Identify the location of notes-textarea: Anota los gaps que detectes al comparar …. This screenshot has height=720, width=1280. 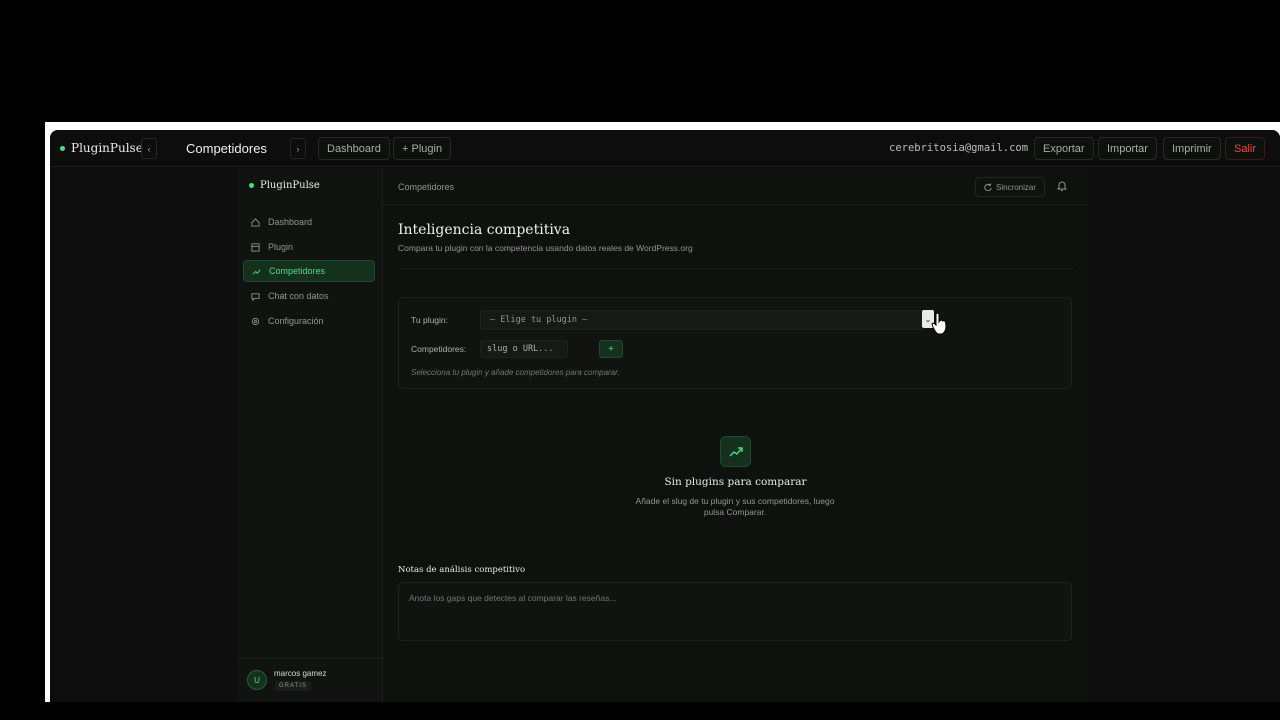
(735, 611).